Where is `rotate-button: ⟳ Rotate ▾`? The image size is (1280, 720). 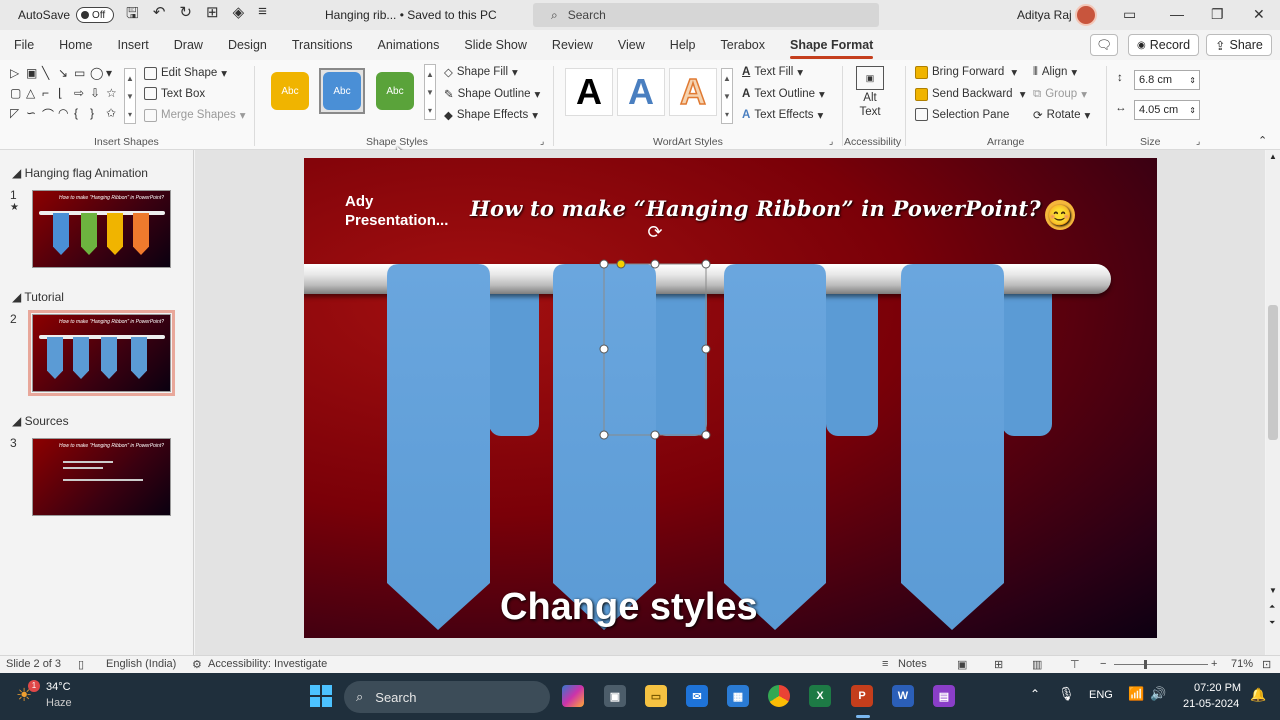
rotate-button: ⟳ Rotate ▾ is located at coordinates (1061, 115).